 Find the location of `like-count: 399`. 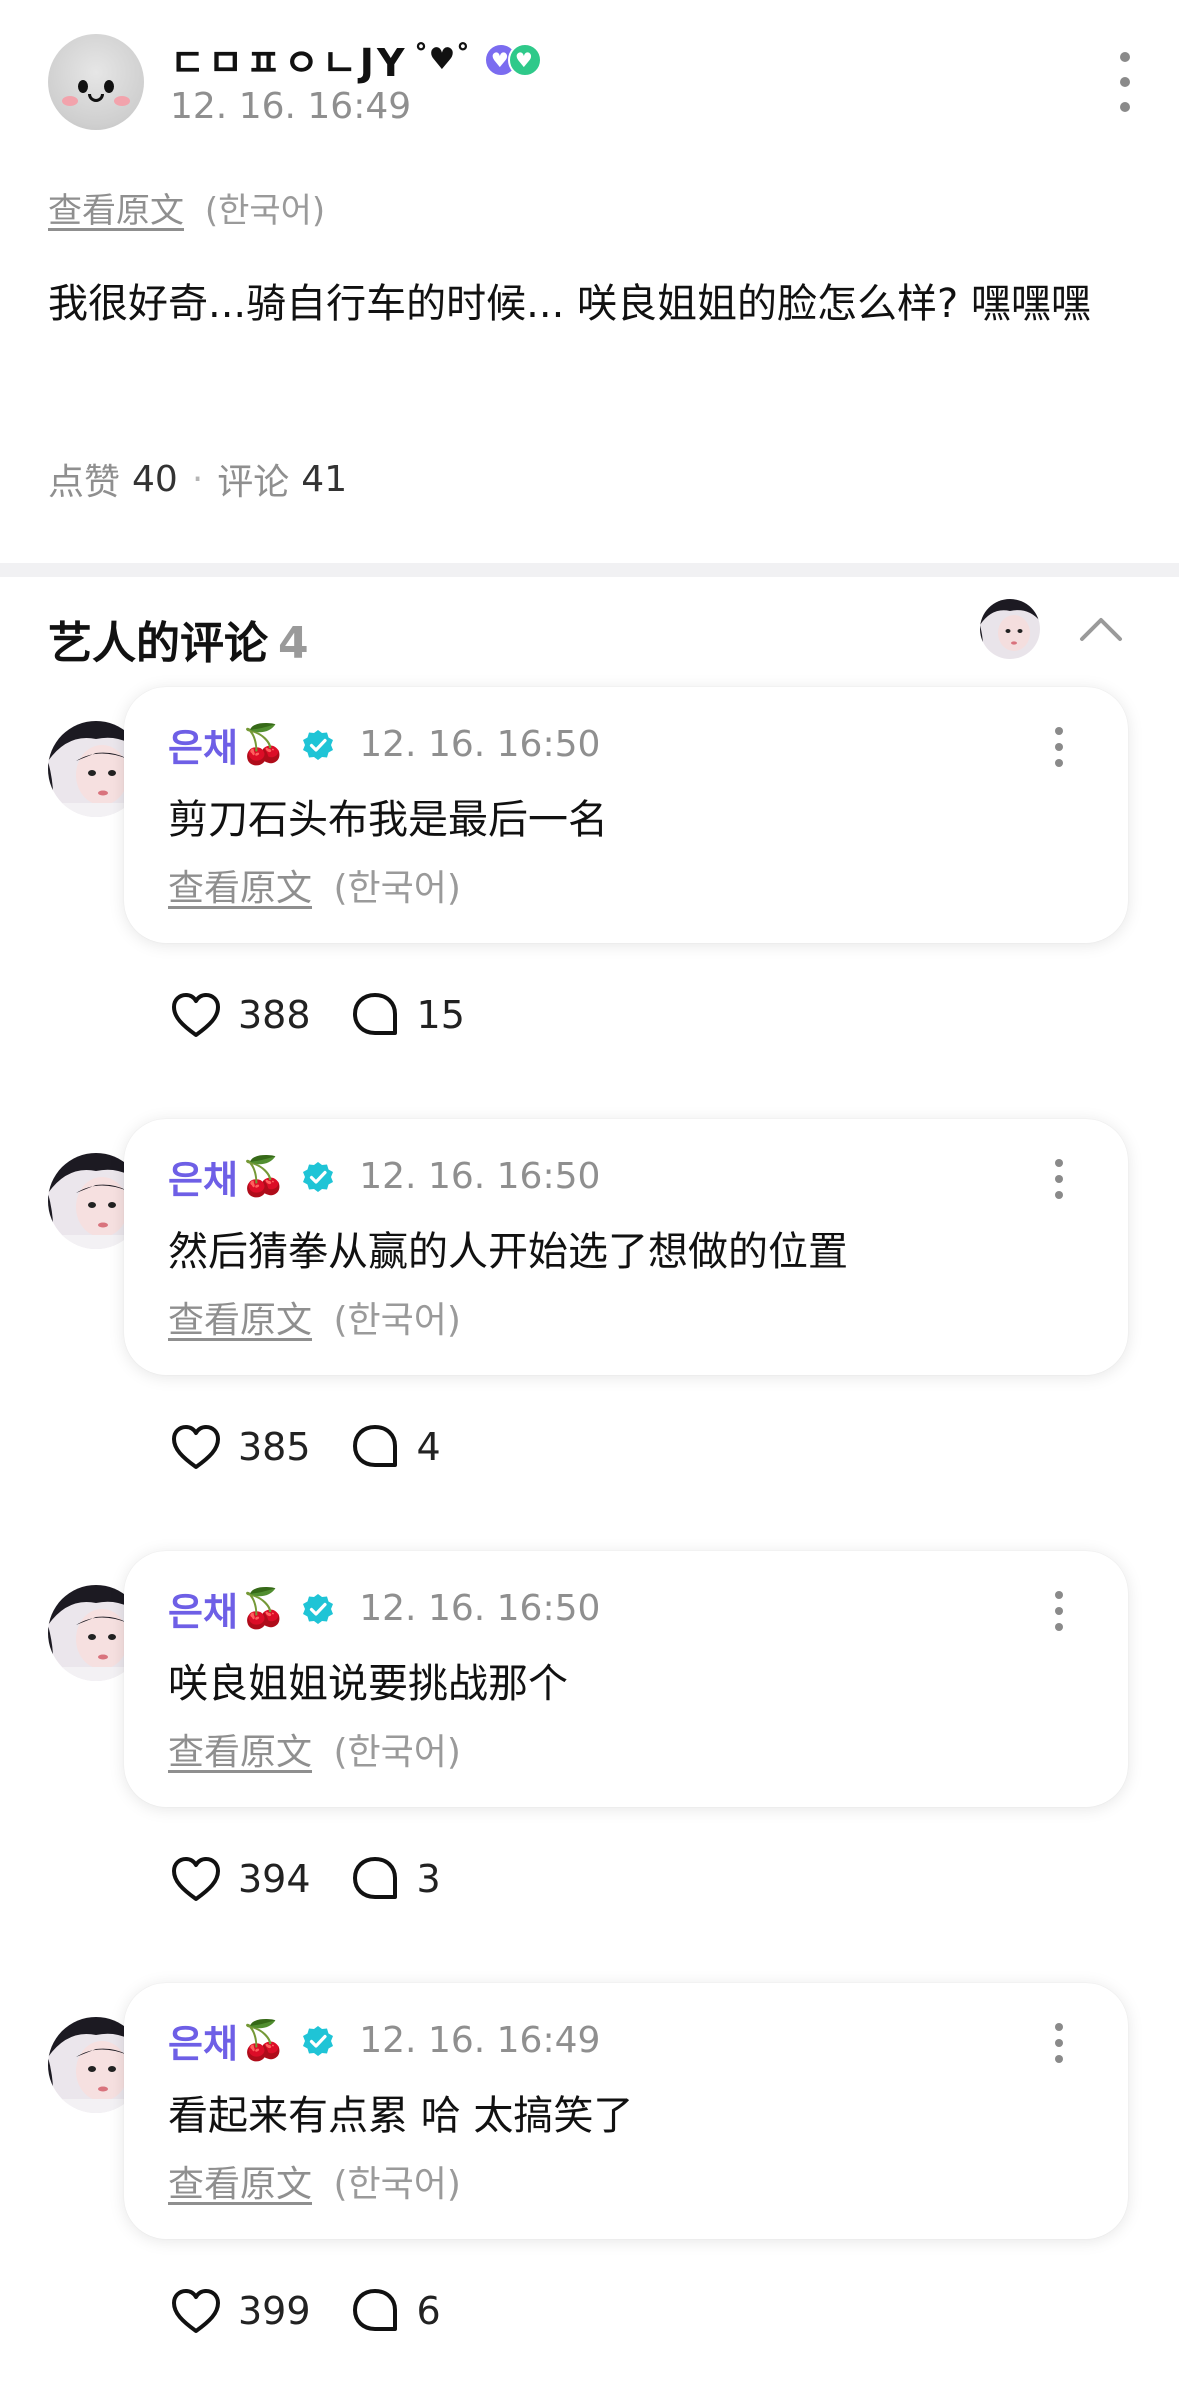

like-count: 399 is located at coordinates (274, 2311).